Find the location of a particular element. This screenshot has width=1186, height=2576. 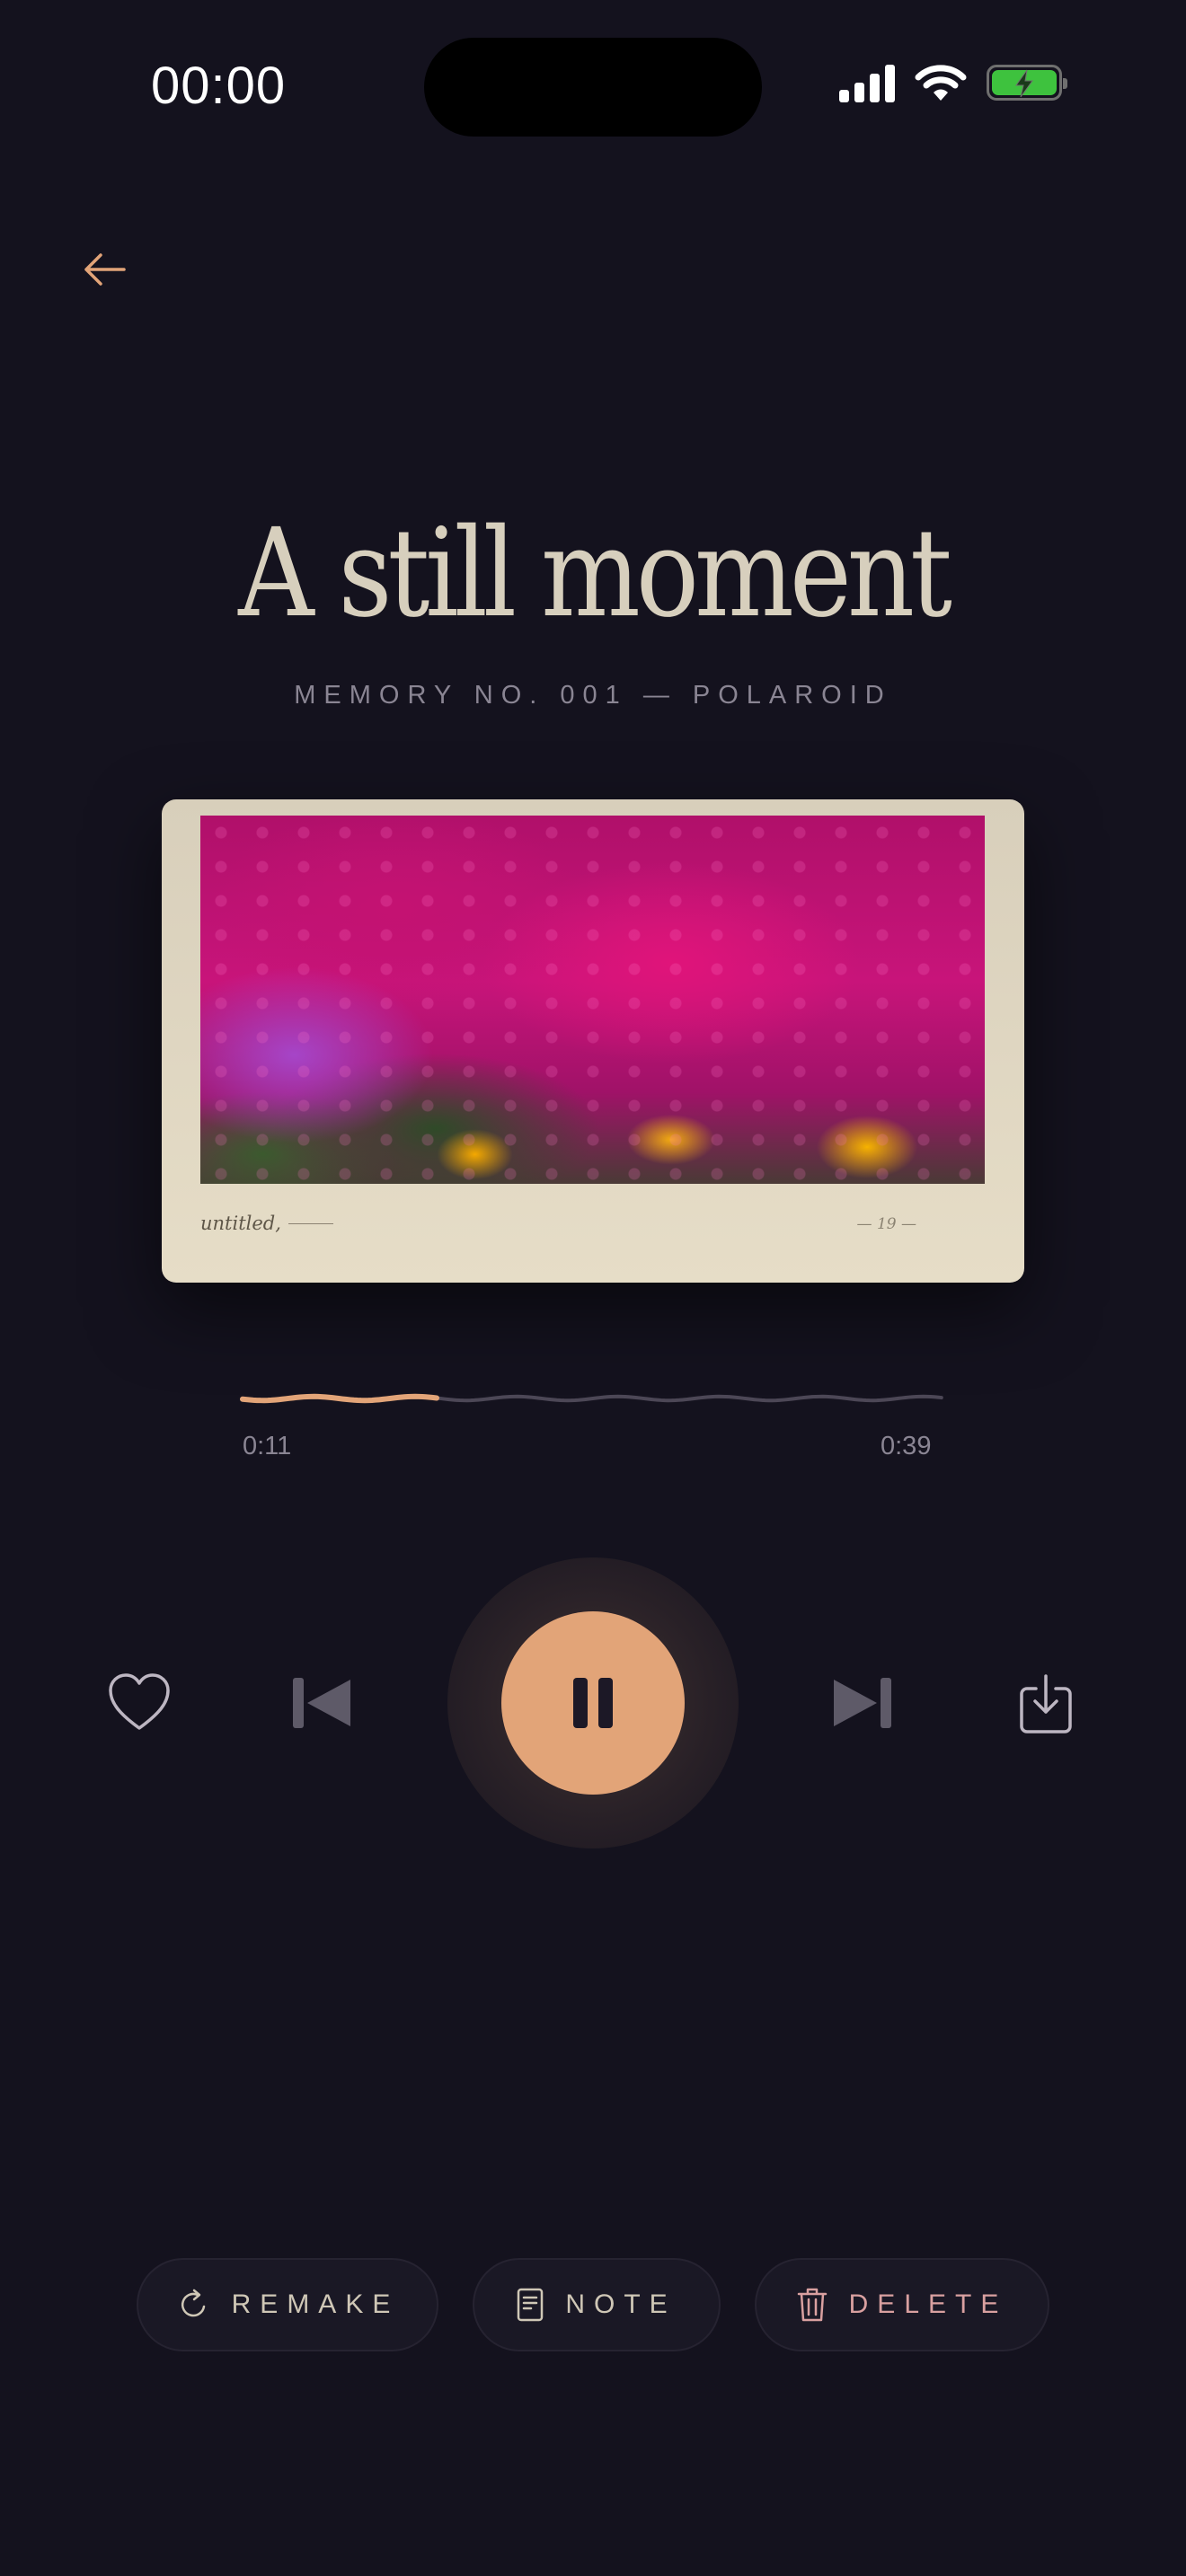

progress-scrubber is located at coordinates (592, 1398).